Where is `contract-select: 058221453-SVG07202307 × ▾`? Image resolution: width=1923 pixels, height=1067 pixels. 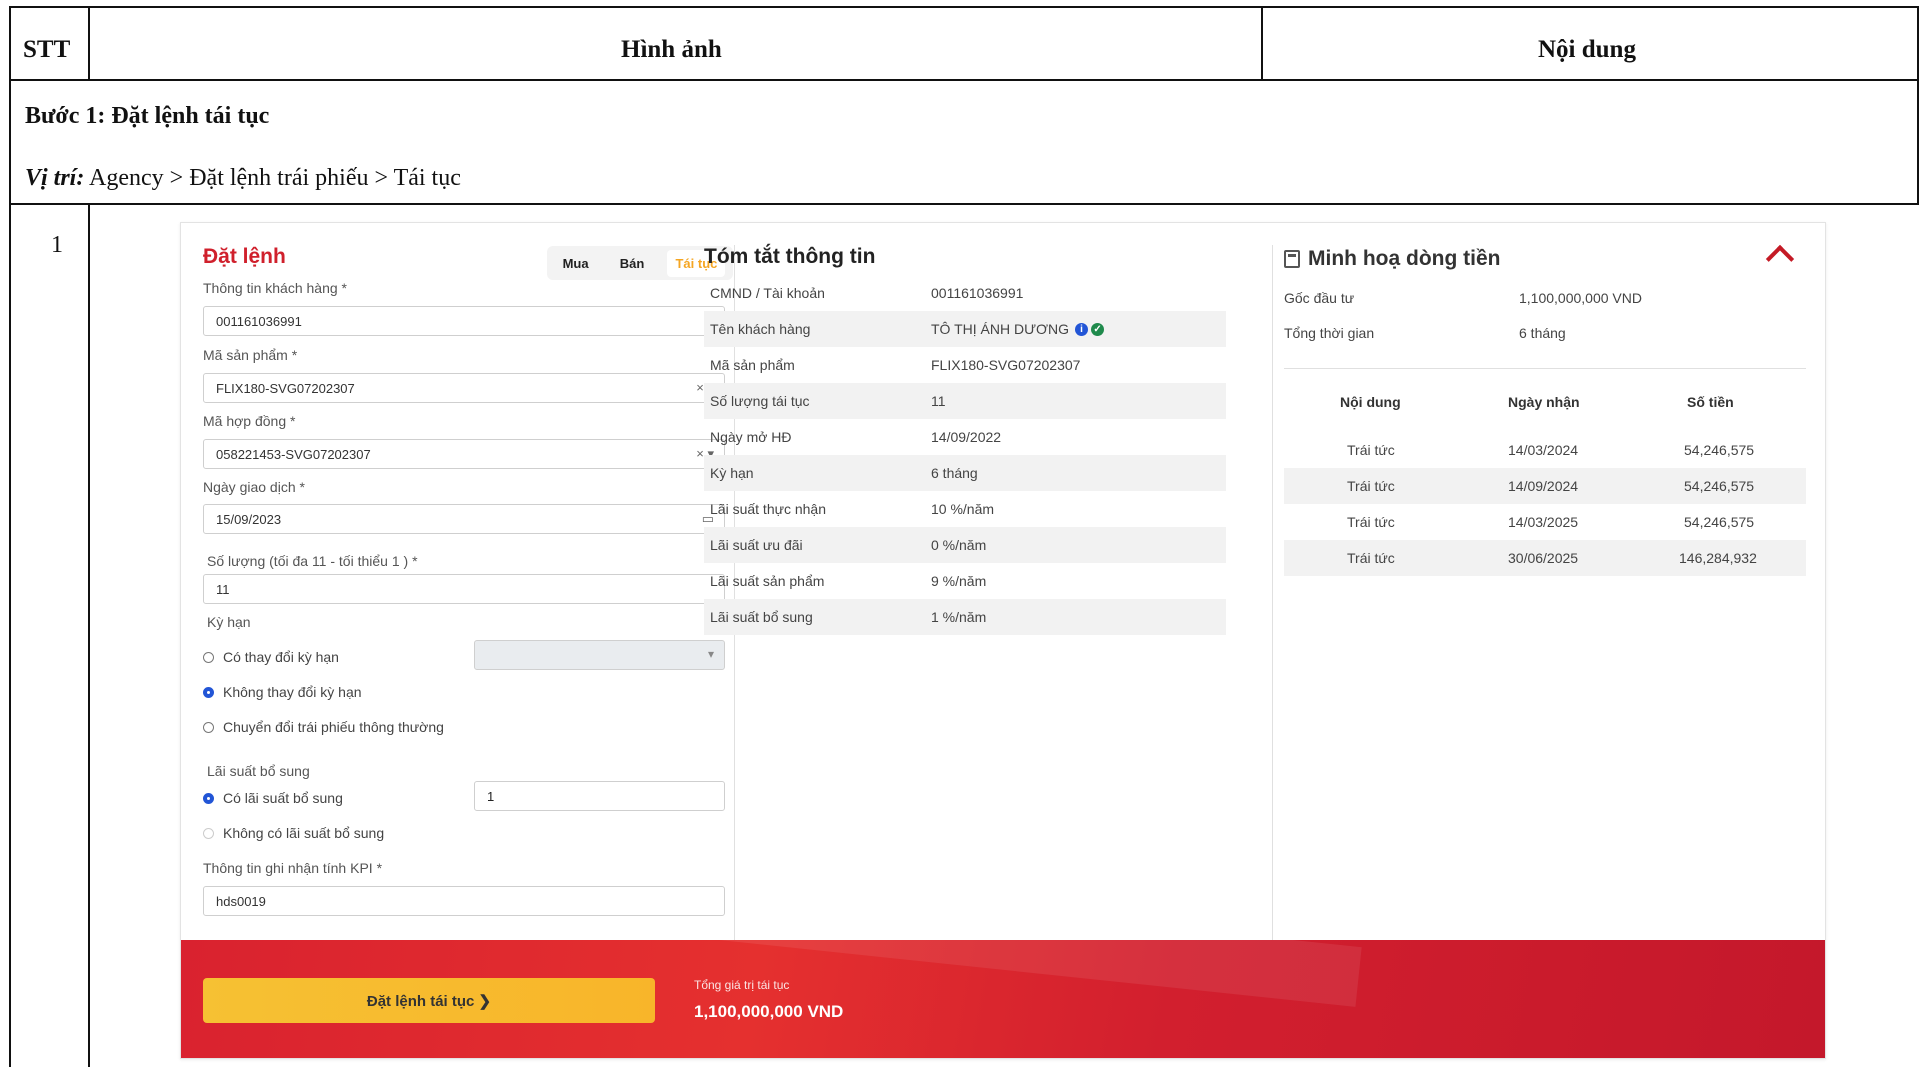 contract-select: 058221453-SVG07202307 × ▾ is located at coordinates (464, 454).